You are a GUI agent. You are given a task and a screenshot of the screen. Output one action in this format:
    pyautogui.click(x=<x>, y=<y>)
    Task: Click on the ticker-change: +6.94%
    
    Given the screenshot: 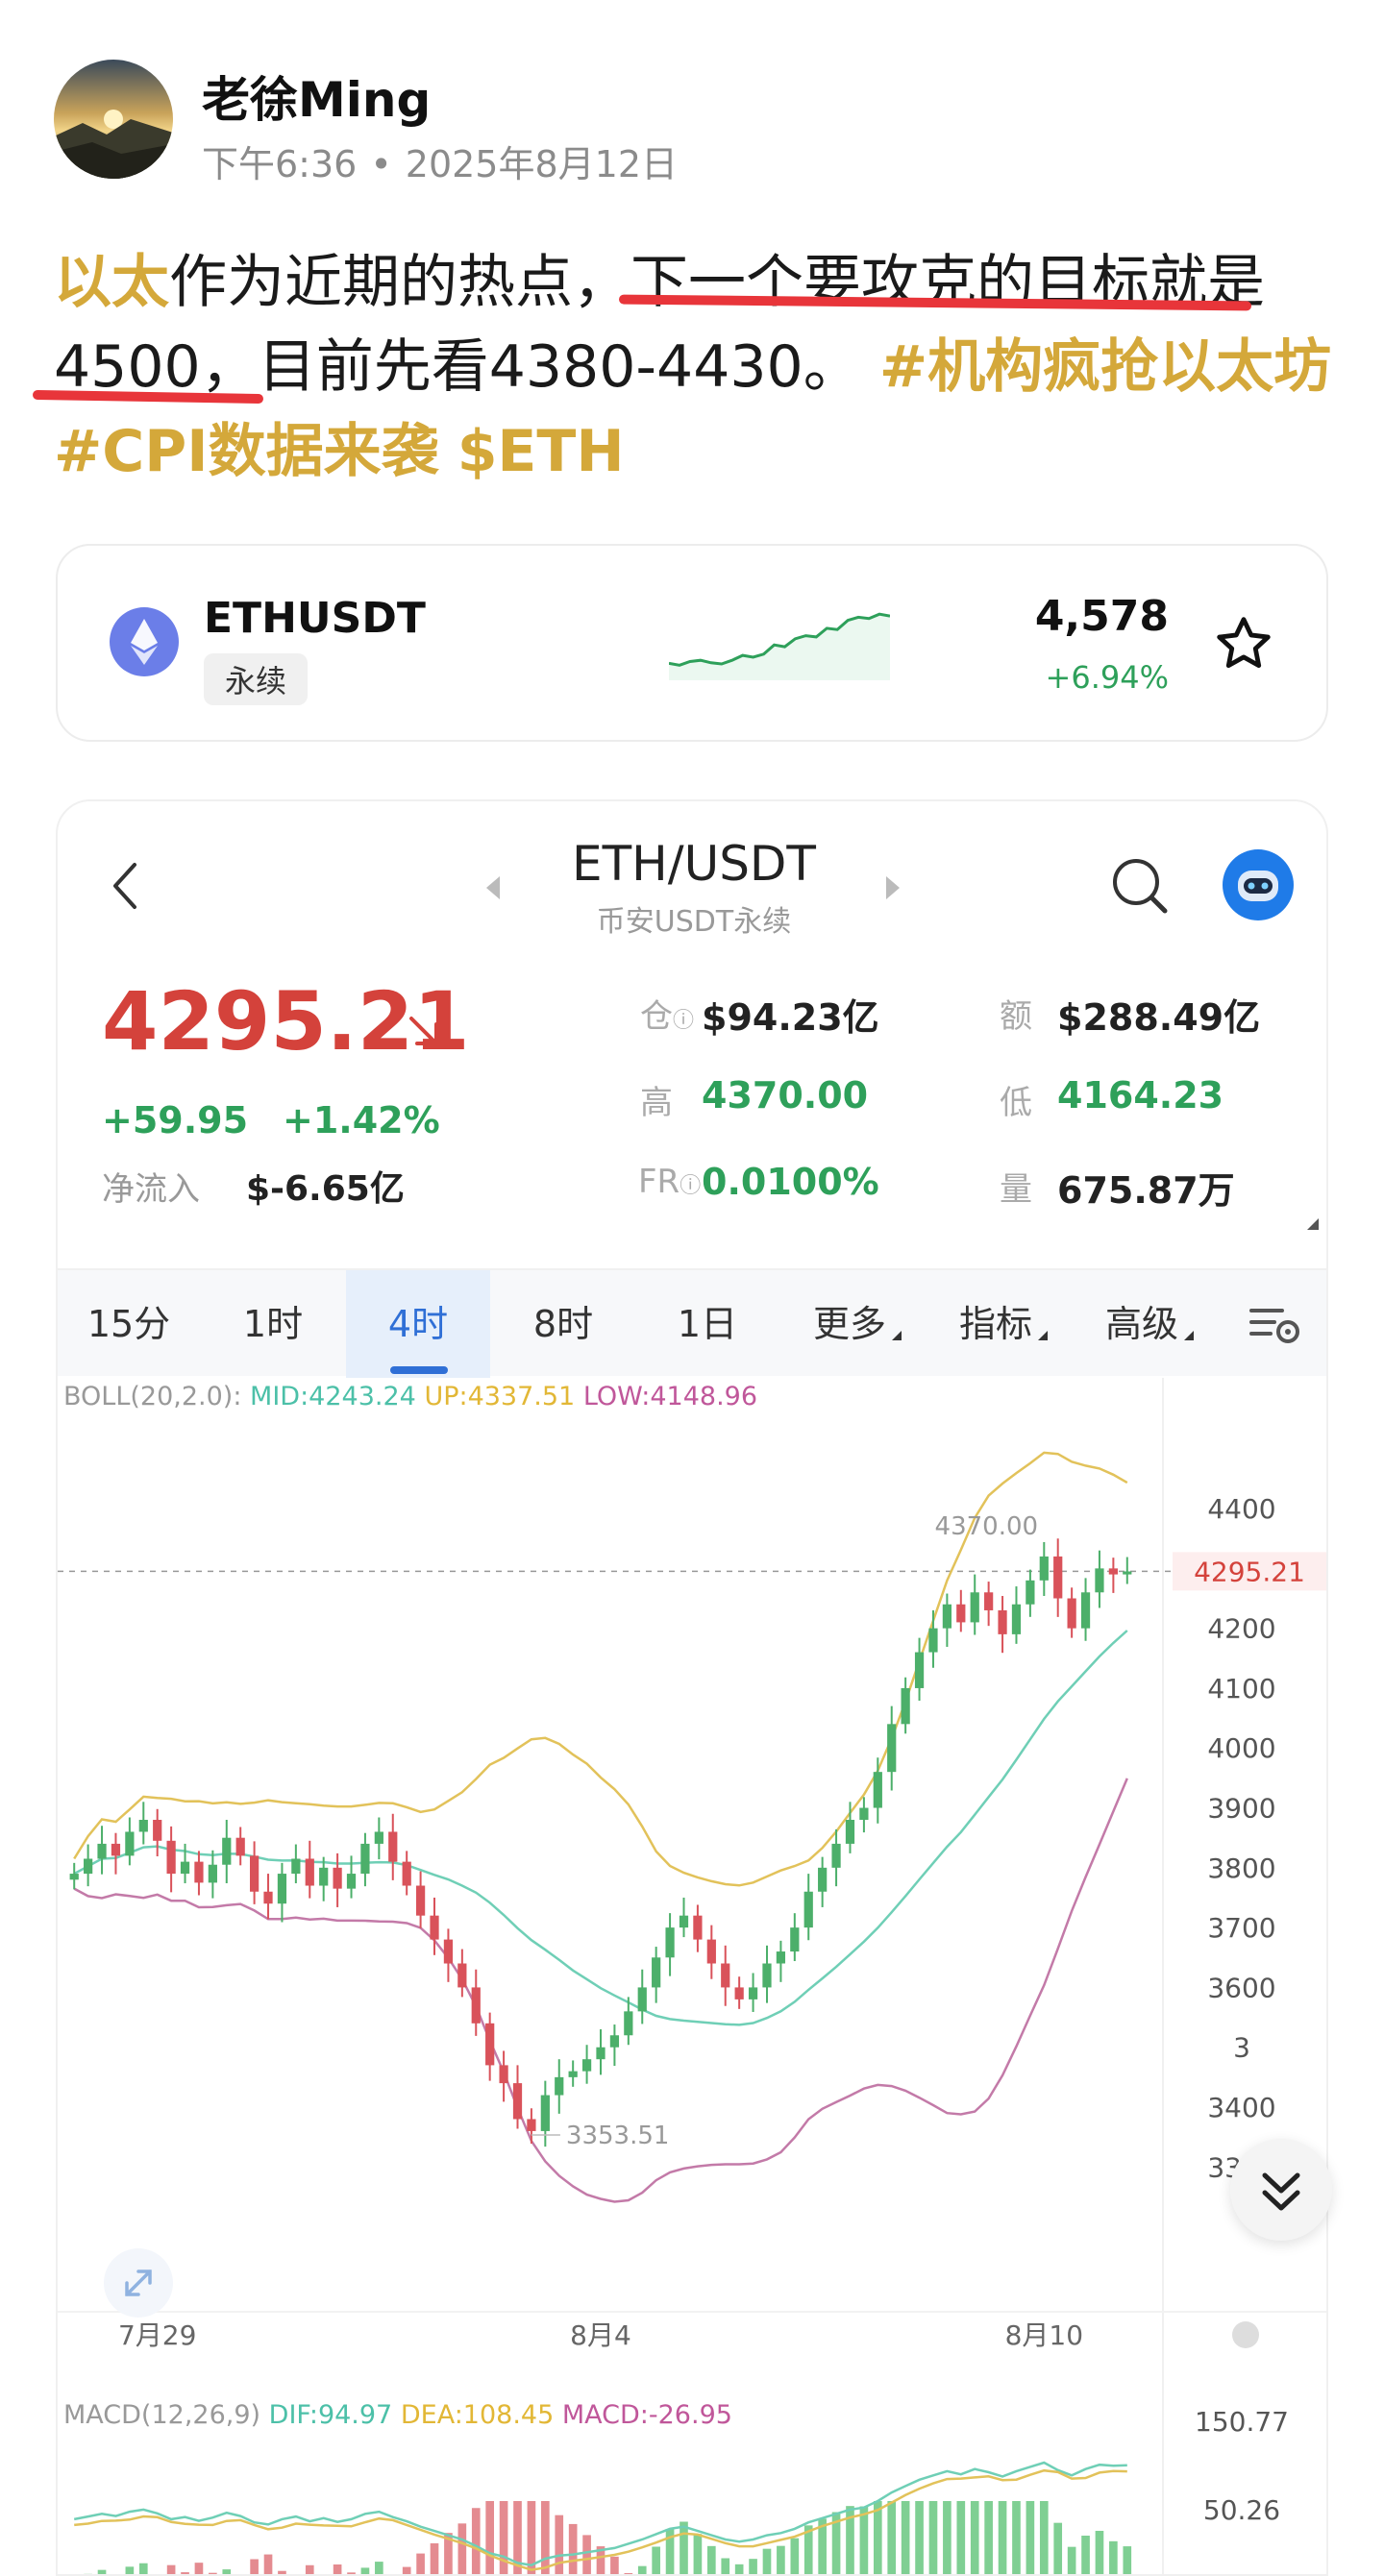 What is the action you would take?
    pyautogui.click(x=1107, y=677)
    